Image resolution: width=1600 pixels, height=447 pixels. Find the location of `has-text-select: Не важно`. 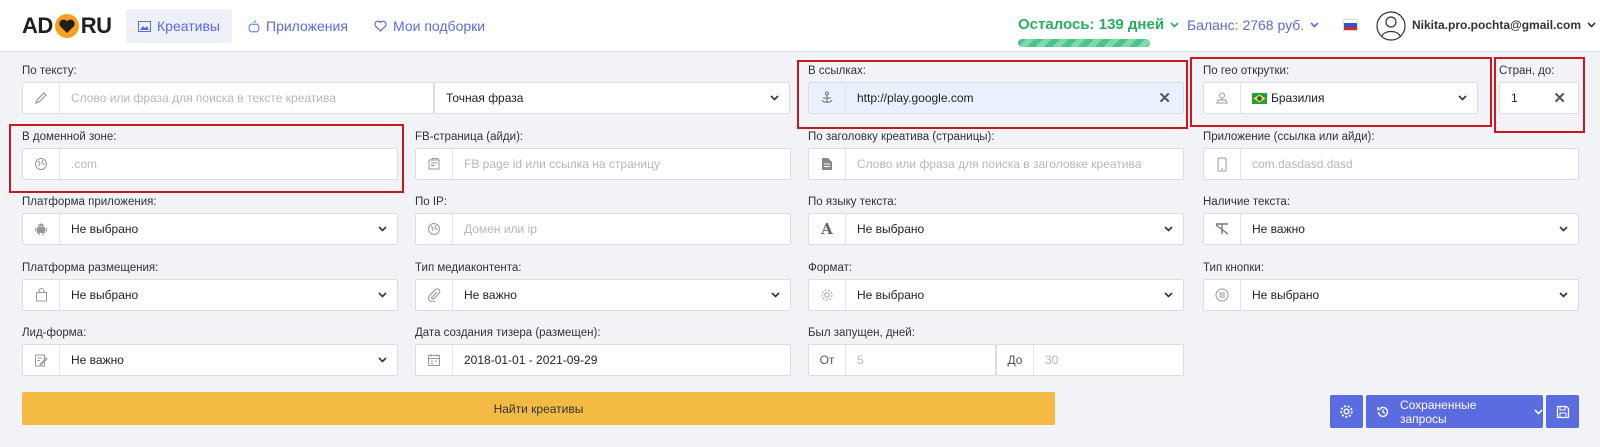

has-text-select: Не важно is located at coordinates (1391, 229).